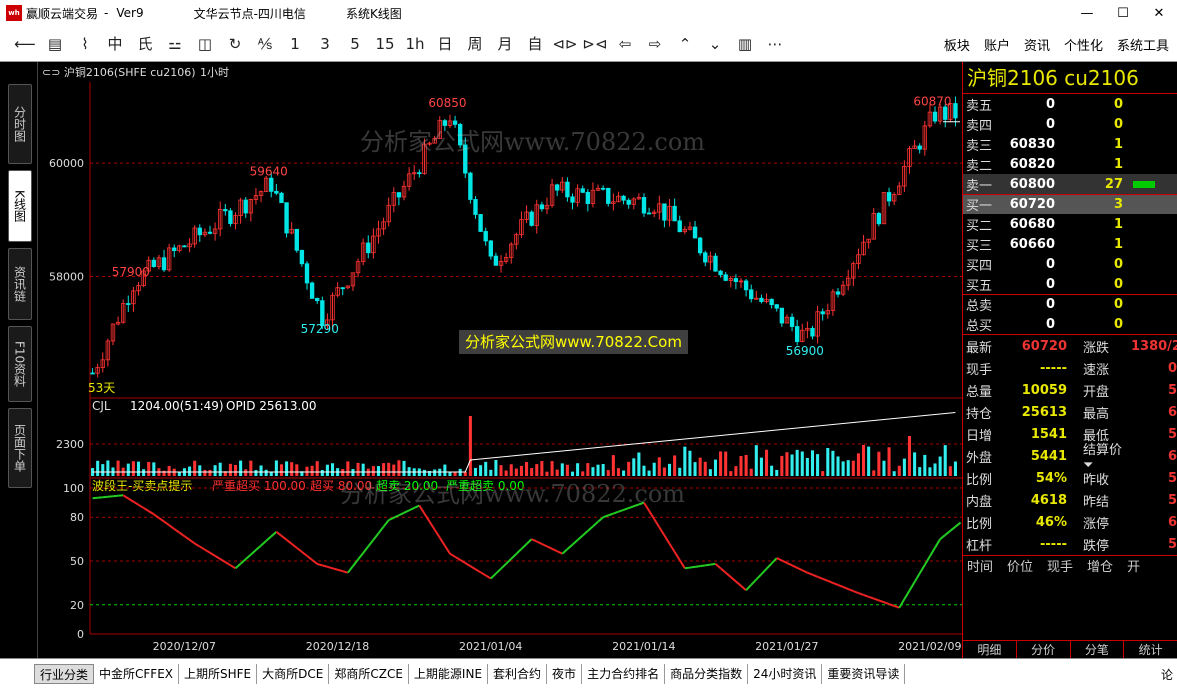 The height and width of the screenshot is (689, 1177). Describe the element at coordinates (1123, 13) in the screenshot. I see `maximize-button: ☐` at that location.